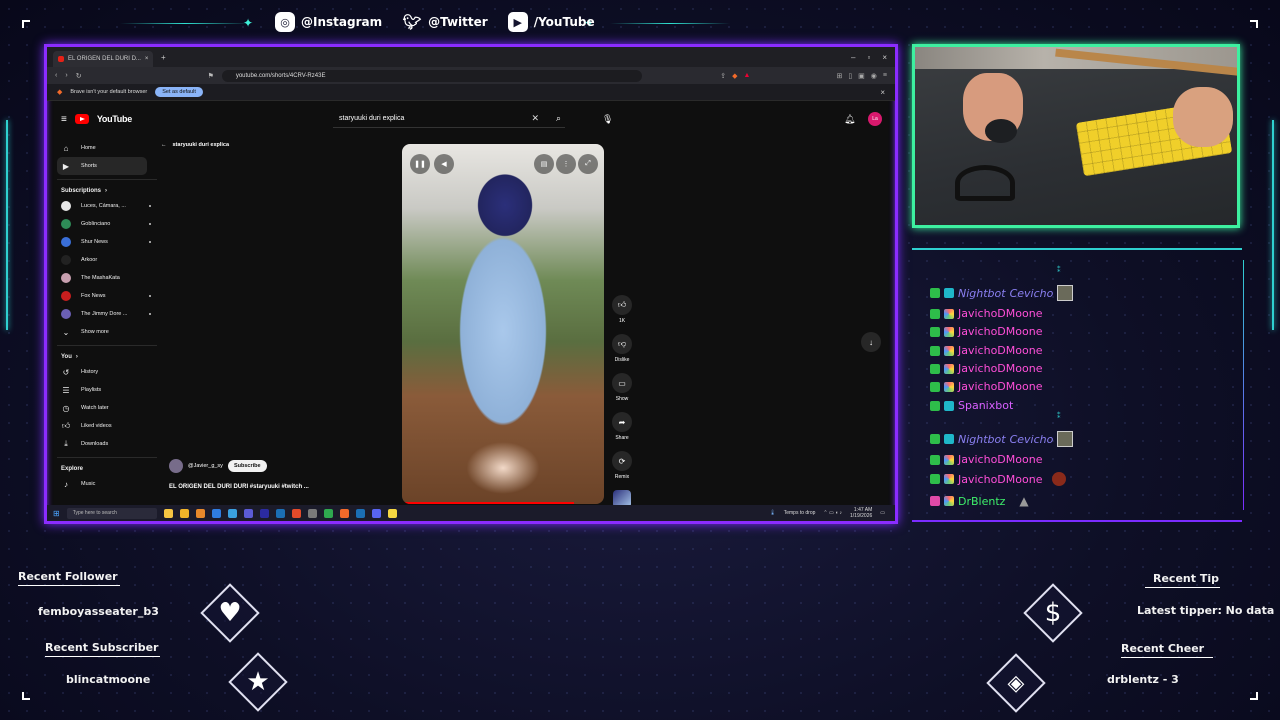 The height and width of the screenshot is (720, 1280). I want to click on dislike-button: 👎︎ Dislike, so click(622, 348).